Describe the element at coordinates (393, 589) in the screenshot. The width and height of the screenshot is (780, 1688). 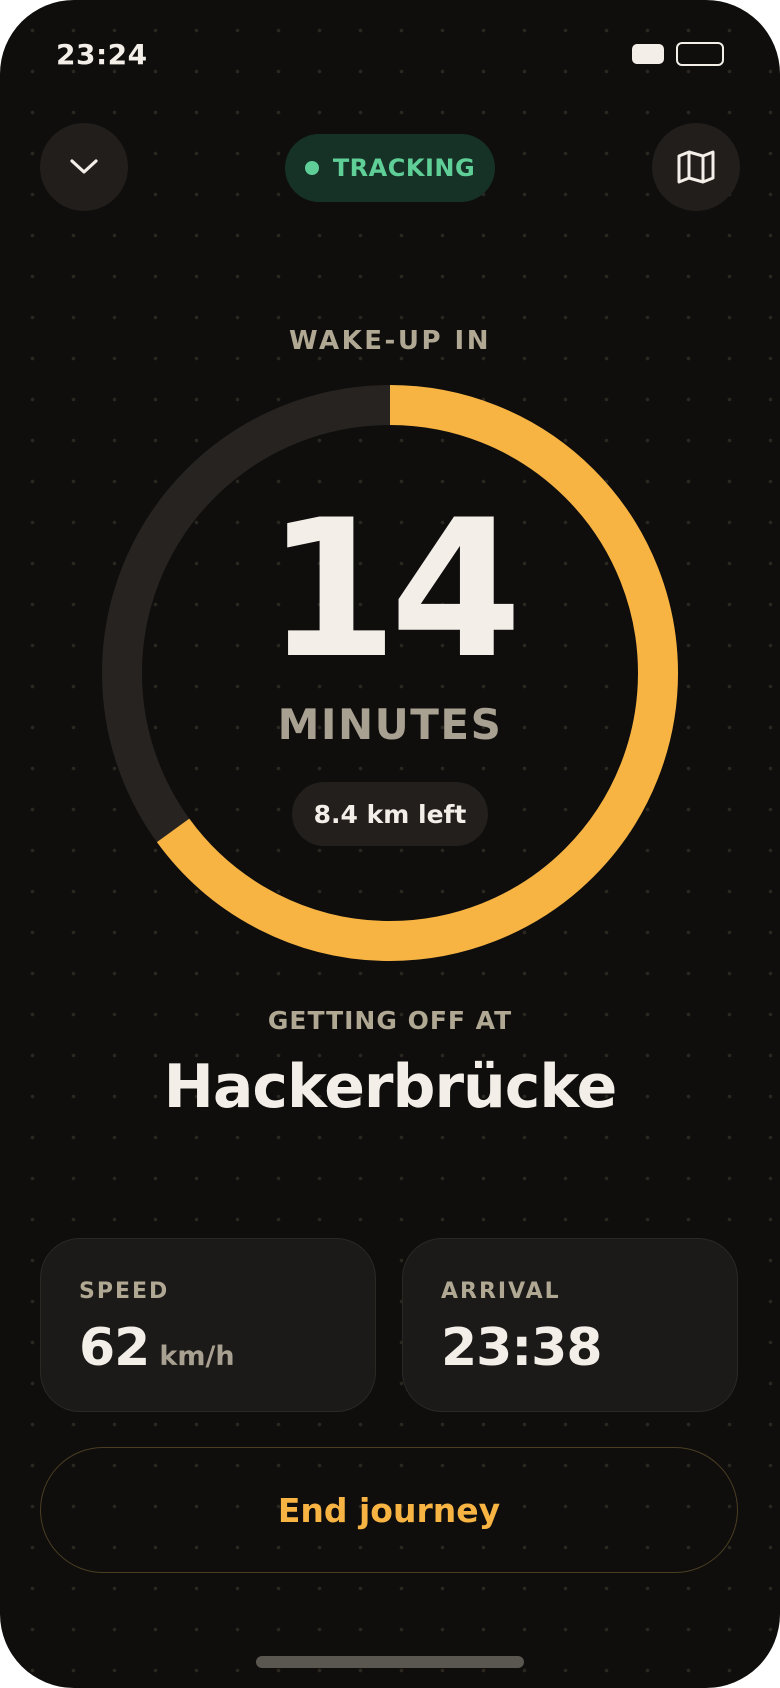
I see `minutes-remaining: 14` at that location.